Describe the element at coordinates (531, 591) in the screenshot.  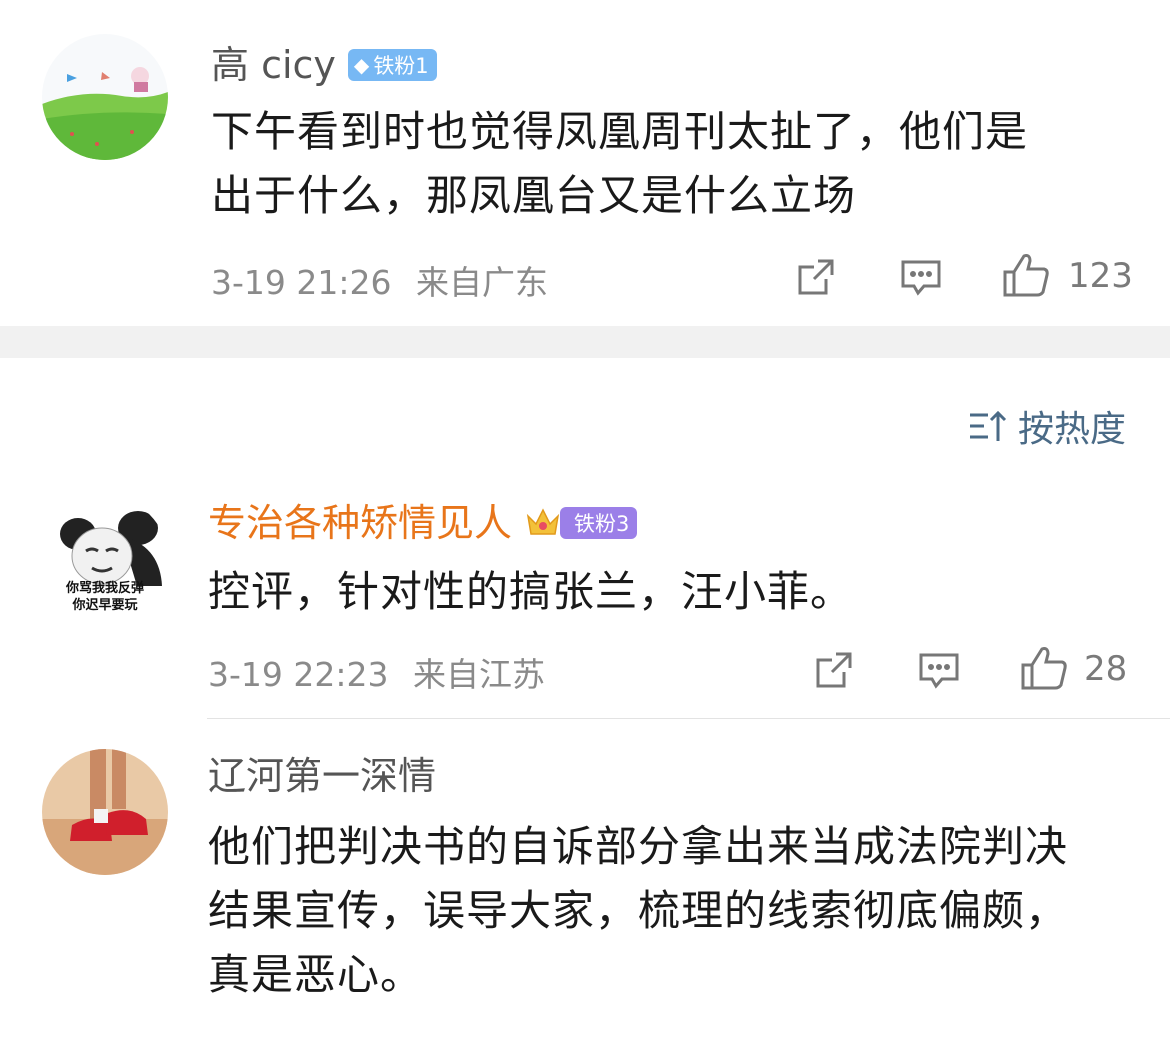
I see `comment-line: 控评，针对性的搞张兰，汪小菲。` at that location.